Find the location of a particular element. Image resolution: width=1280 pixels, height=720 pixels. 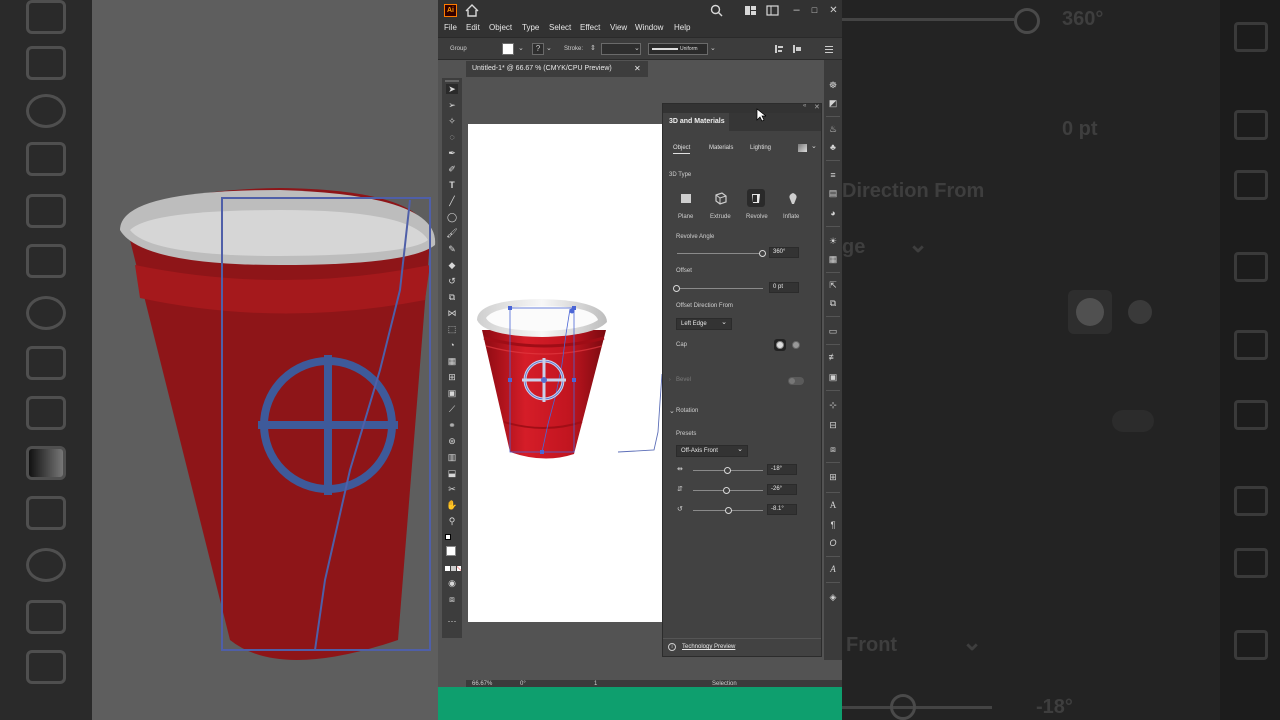

info-icon: i is located at coordinates (672, 647).